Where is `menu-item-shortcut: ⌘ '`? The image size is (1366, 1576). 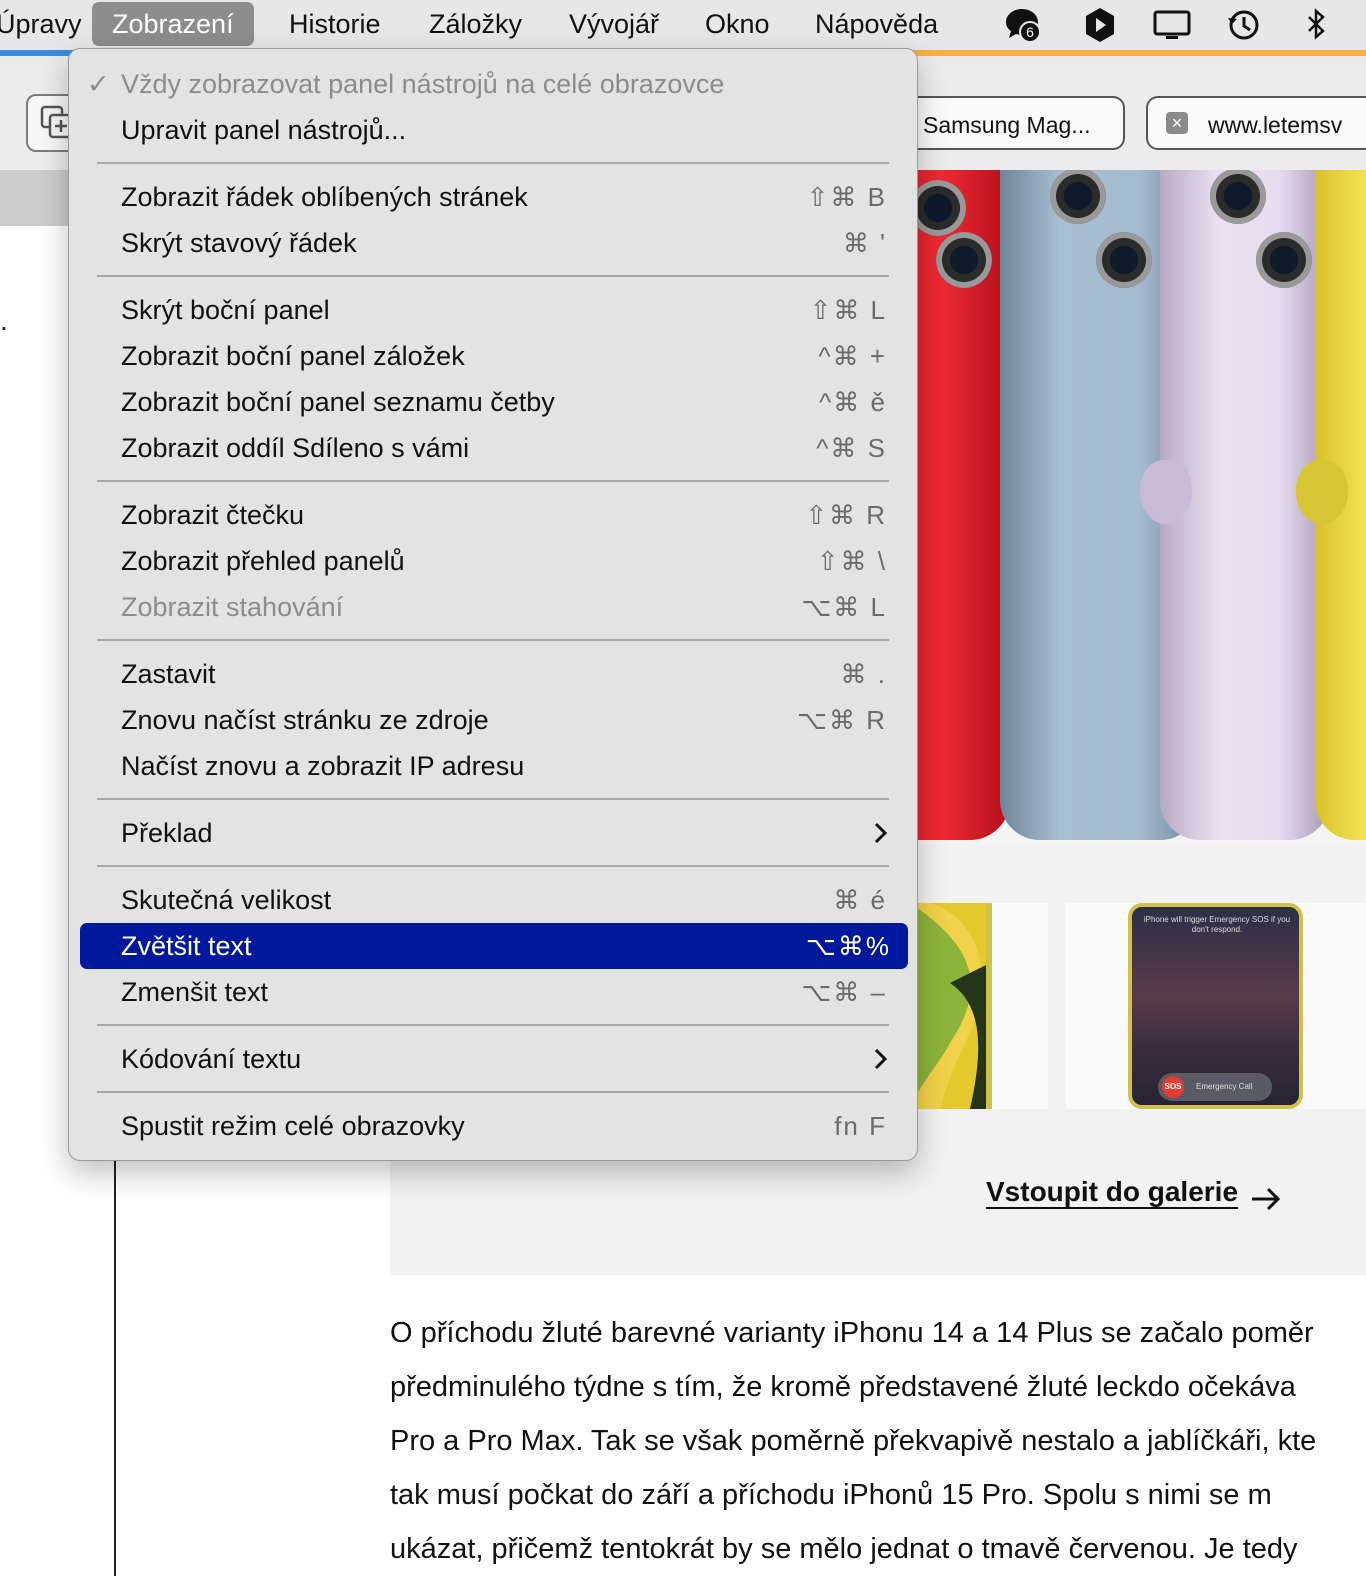
menu-item-shortcut: ⌘ ' is located at coordinates (864, 243).